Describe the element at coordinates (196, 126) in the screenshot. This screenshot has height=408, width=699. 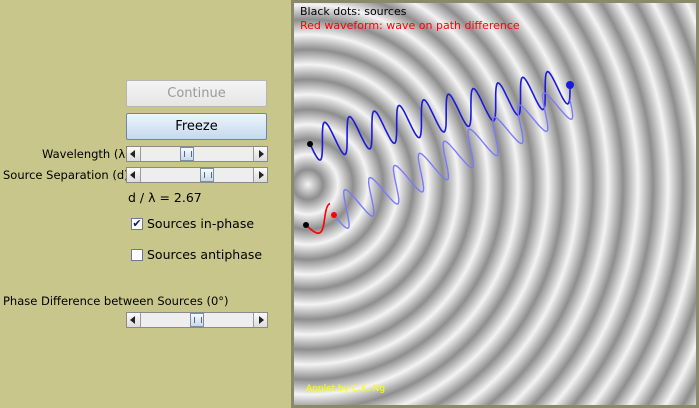
I see `freeze-button: Freeze` at that location.